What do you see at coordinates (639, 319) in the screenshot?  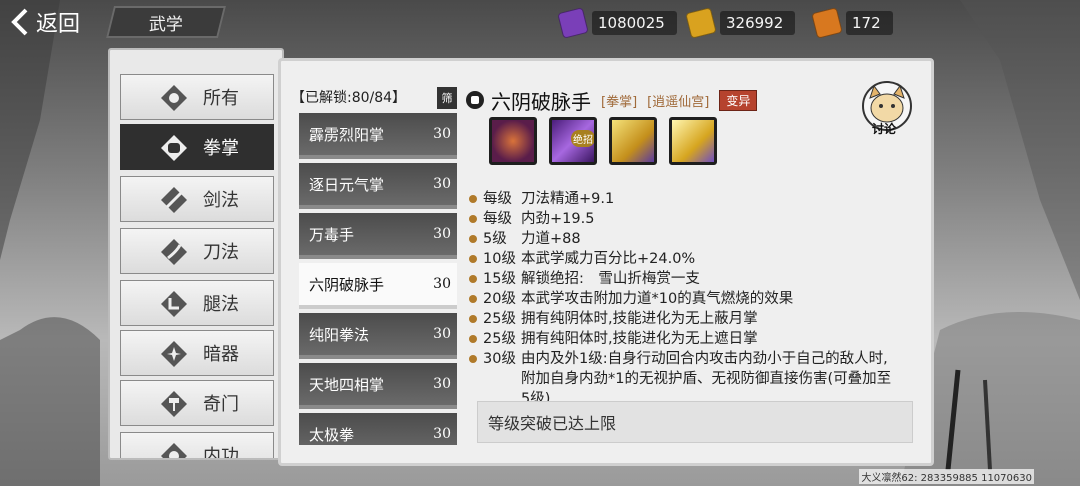 I see `effect-text: 拥有纯阴体时,技能进化为无上蔽月掌` at bounding box center [639, 319].